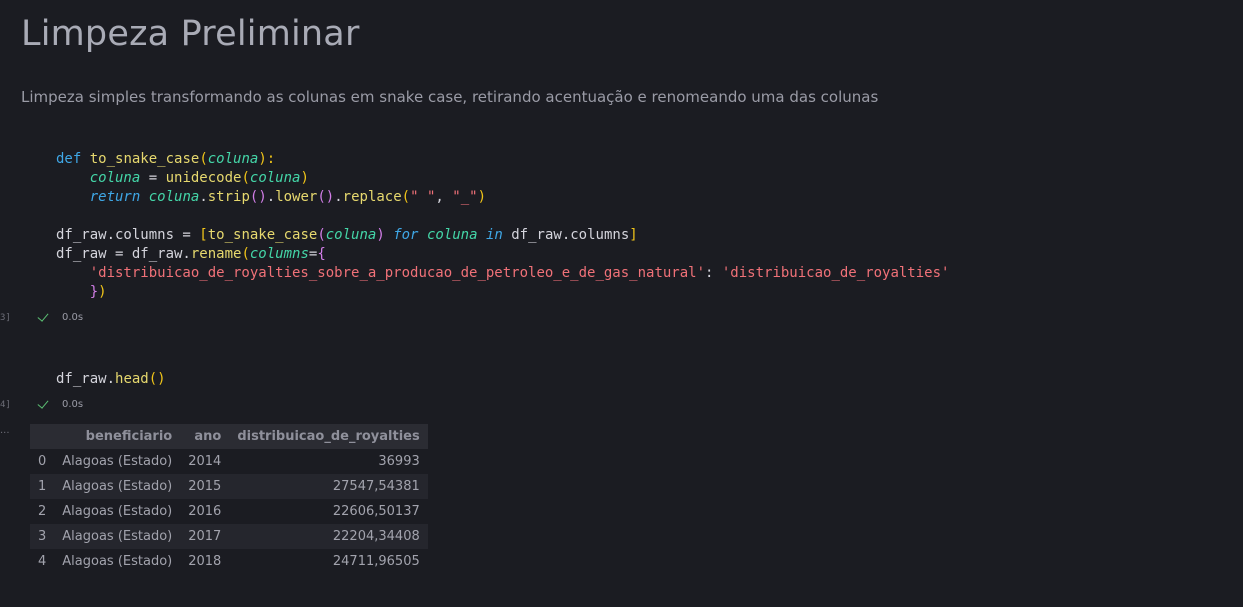 The width and height of the screenshot is (1243, 607). Describe the element at coordinates (205, 486) in the screenshot. I see `table-cell: 2015` at that location.